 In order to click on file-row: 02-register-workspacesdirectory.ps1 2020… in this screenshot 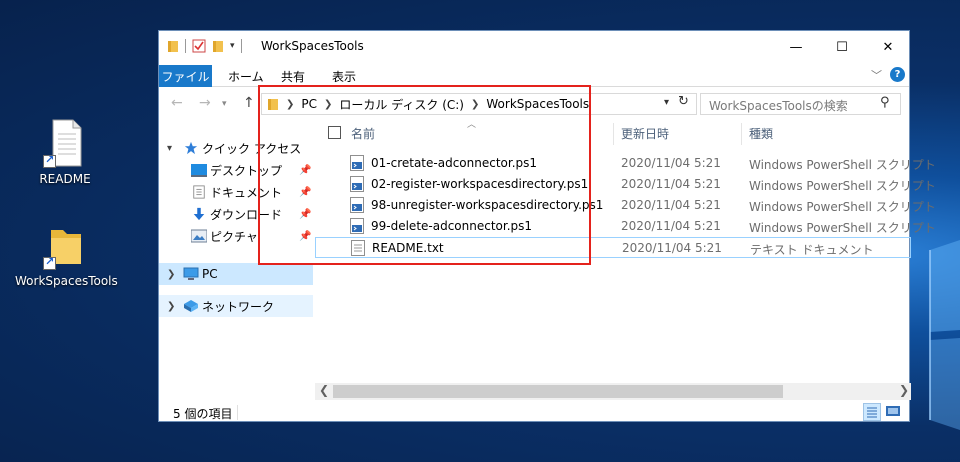, I will do `click(625, 184)`.